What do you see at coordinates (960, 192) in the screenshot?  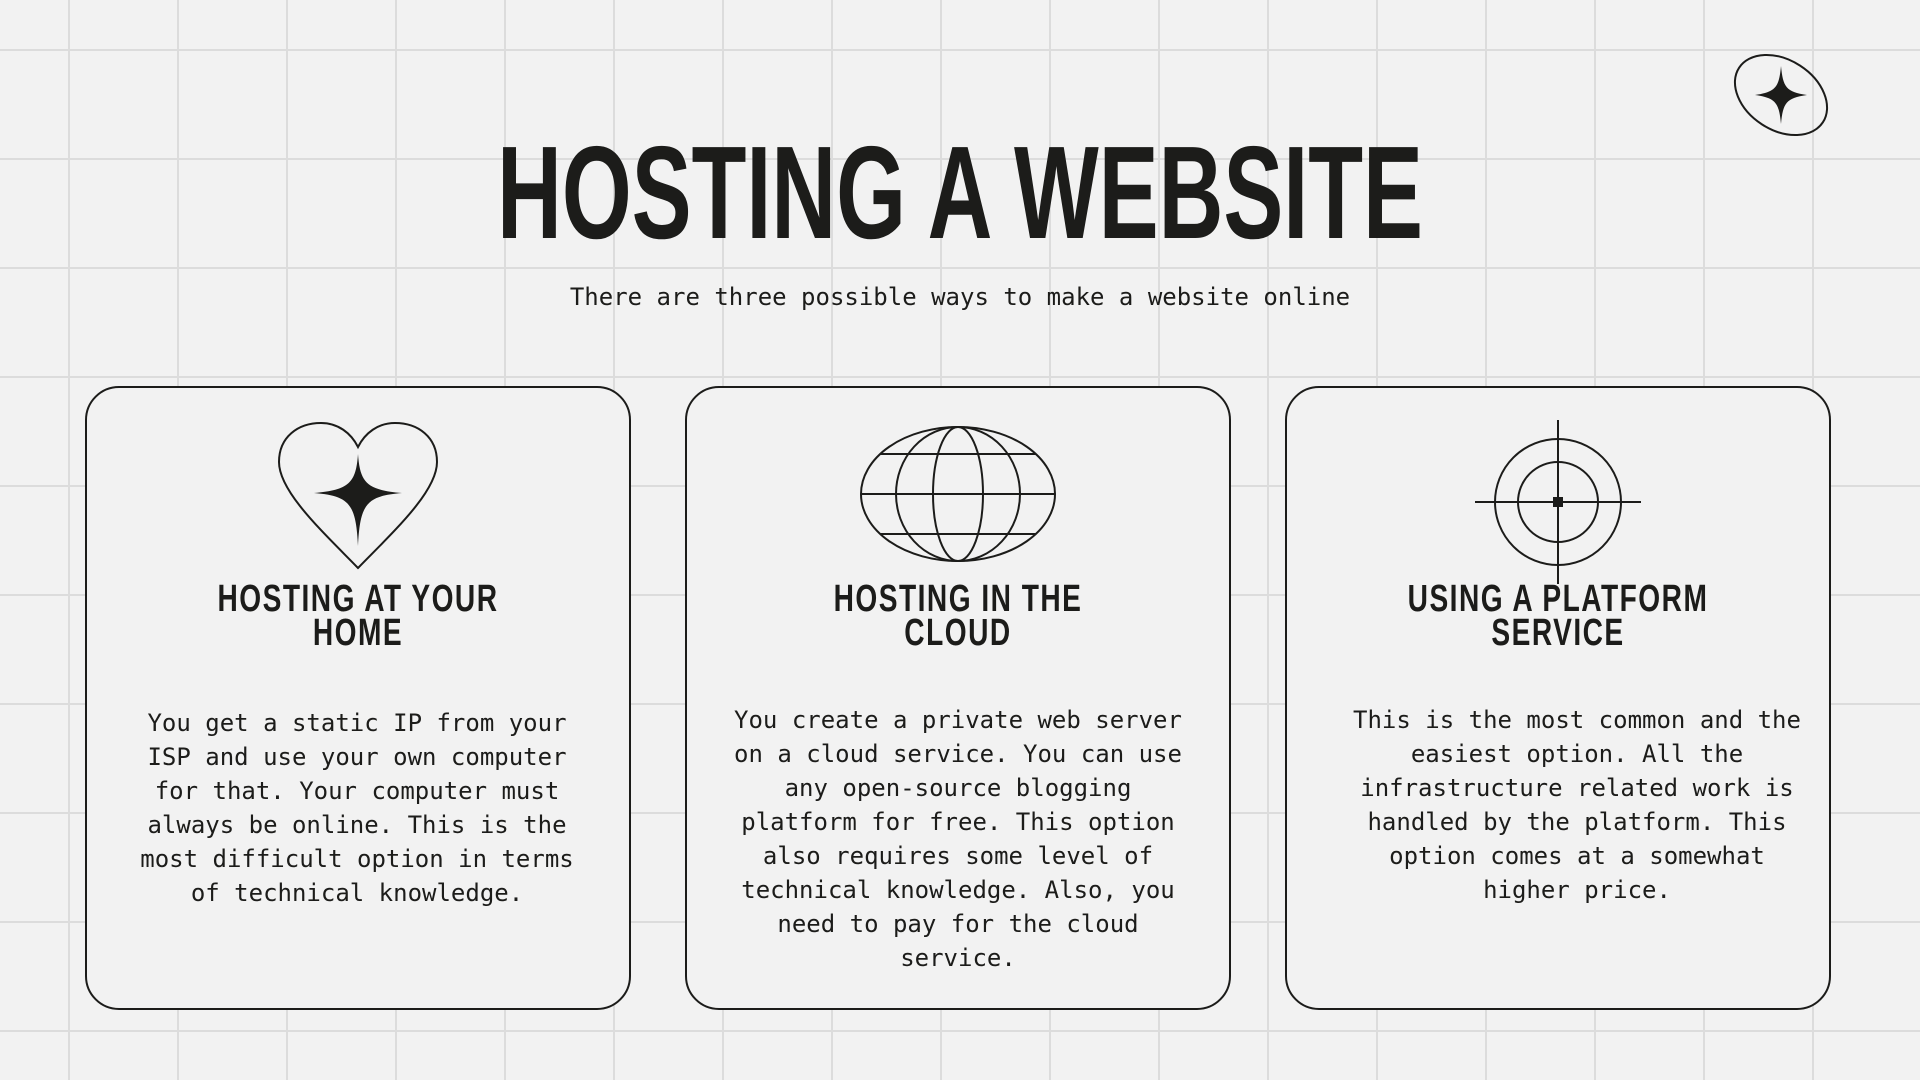 I see `page-title: HOSTING A WEBSITE` at bounding box center [960, 192].